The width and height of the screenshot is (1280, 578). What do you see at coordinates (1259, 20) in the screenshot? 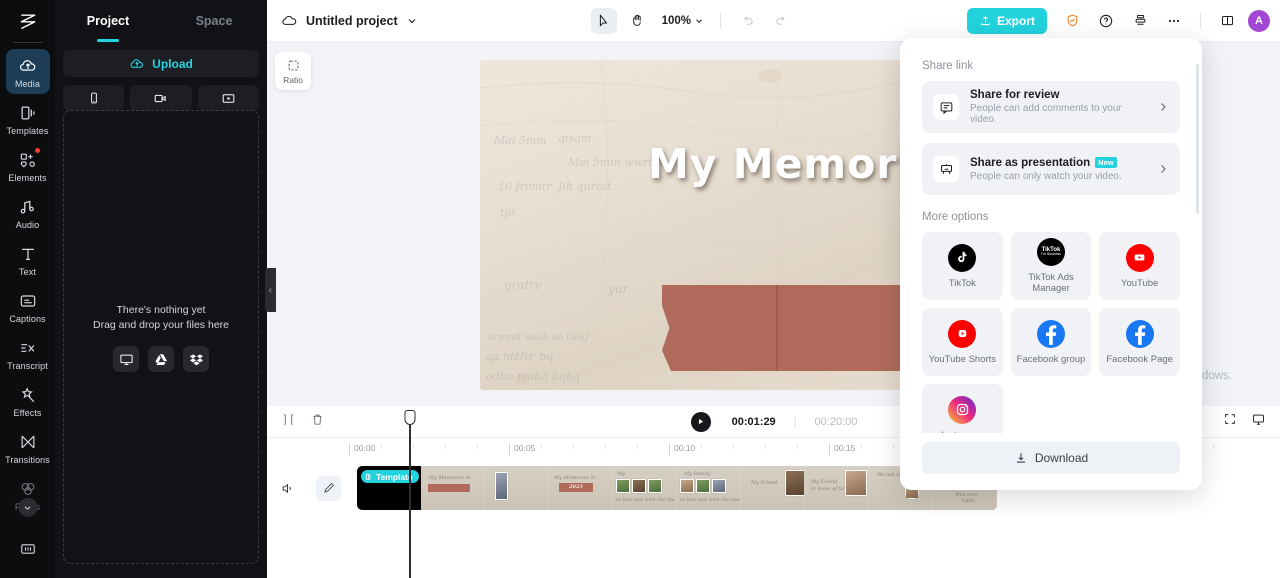
I see `avatar: A` at bounding box center [1259, 20].